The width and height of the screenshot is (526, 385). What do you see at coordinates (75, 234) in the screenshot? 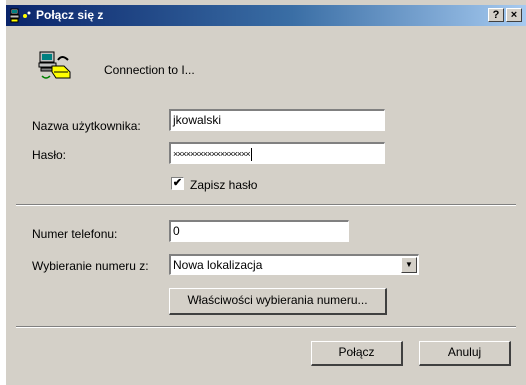
I see `phone-label: Numer telefonu:` at bounding box center [75, 234].